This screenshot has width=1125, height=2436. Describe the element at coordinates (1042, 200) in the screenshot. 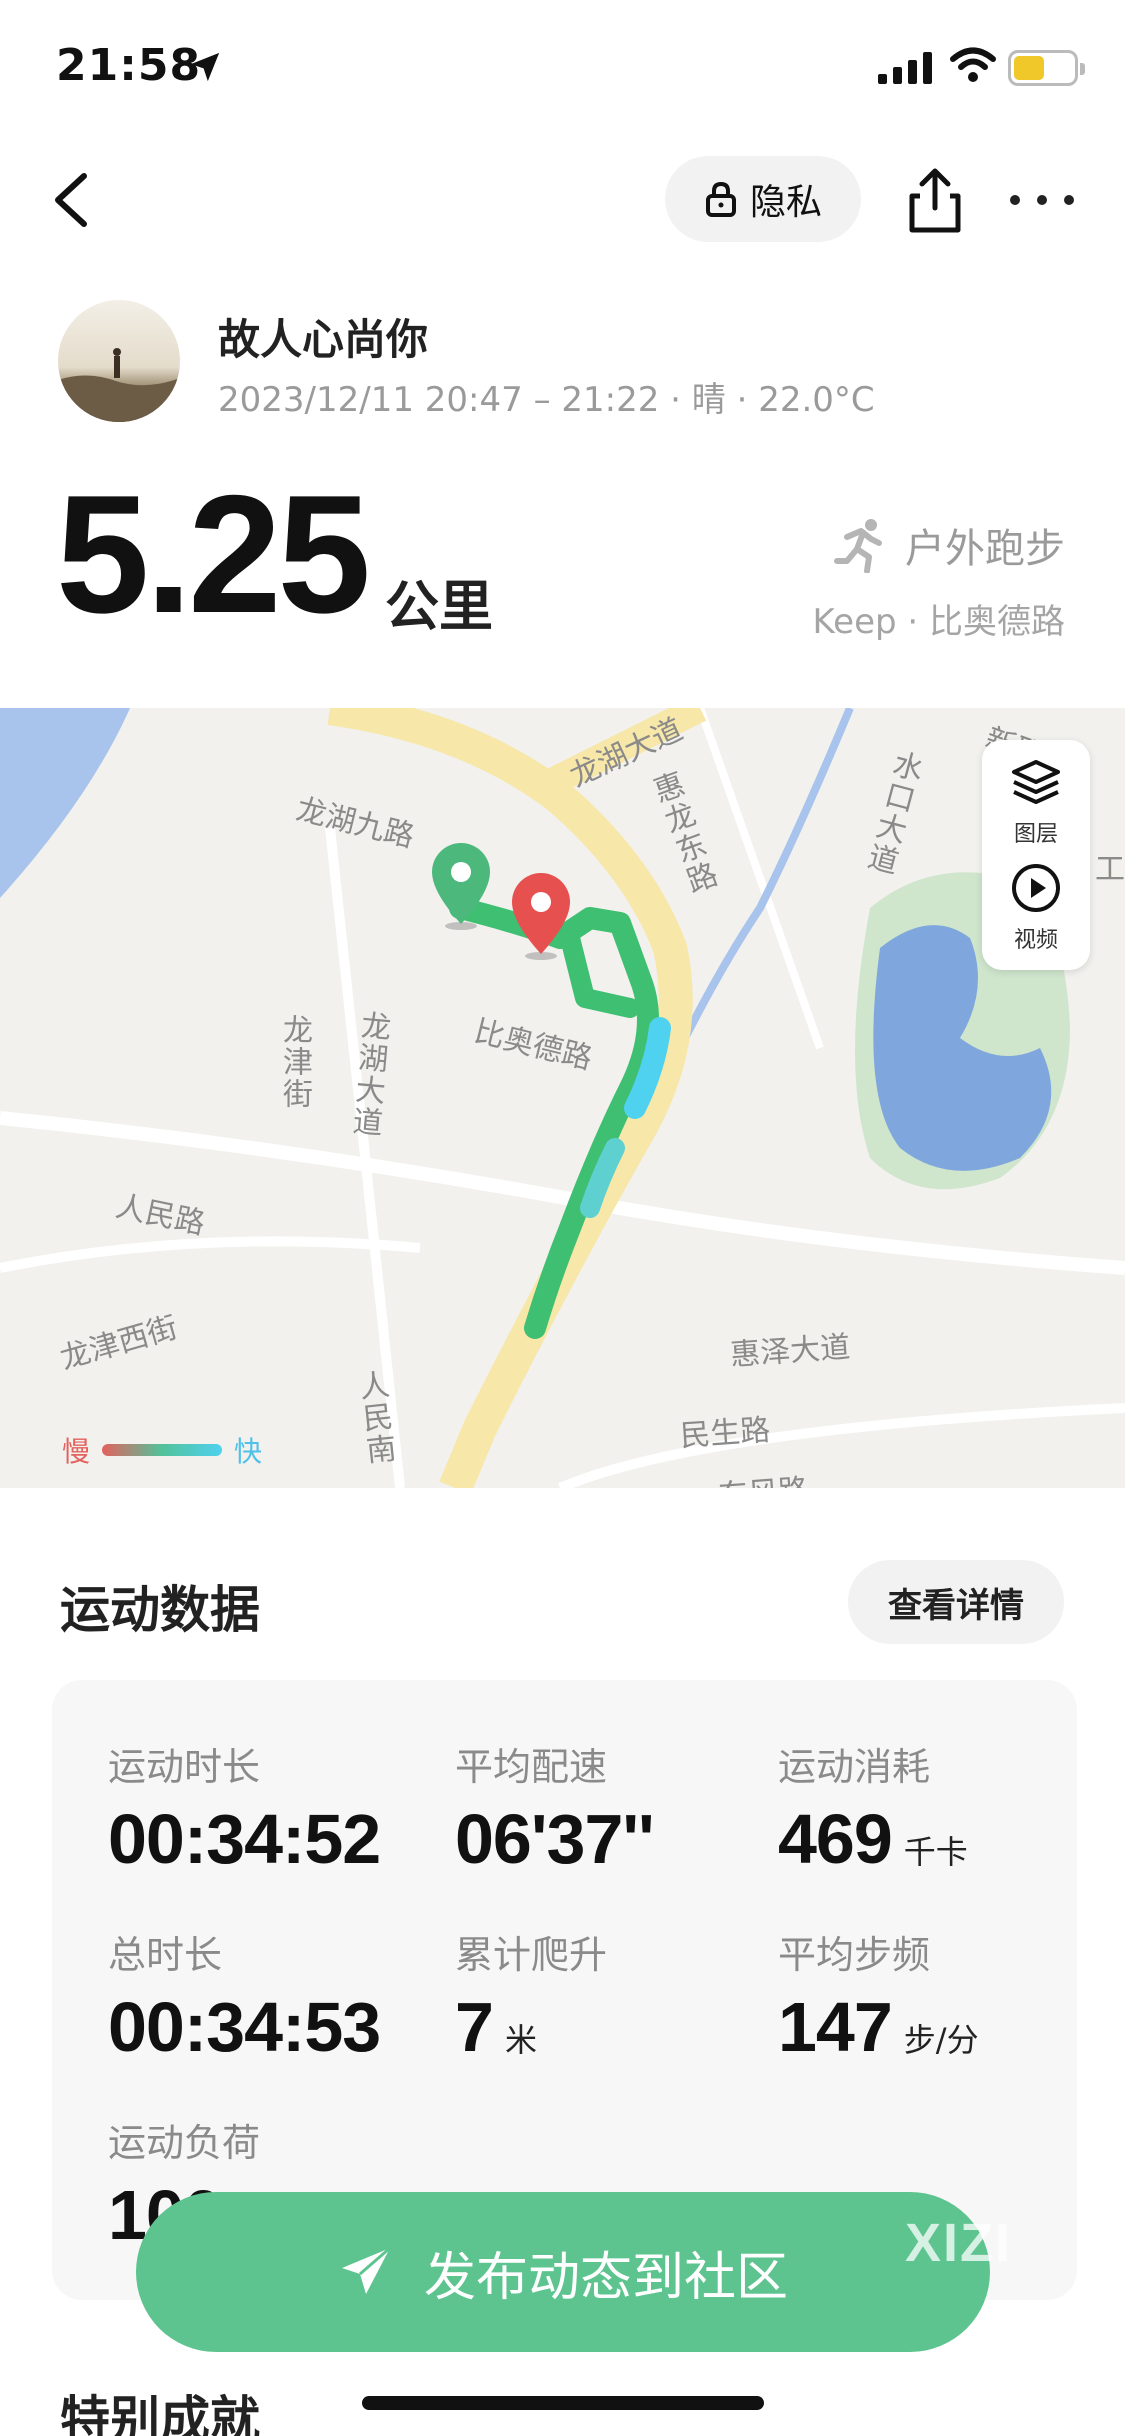

I see `more-options-button` at that location.